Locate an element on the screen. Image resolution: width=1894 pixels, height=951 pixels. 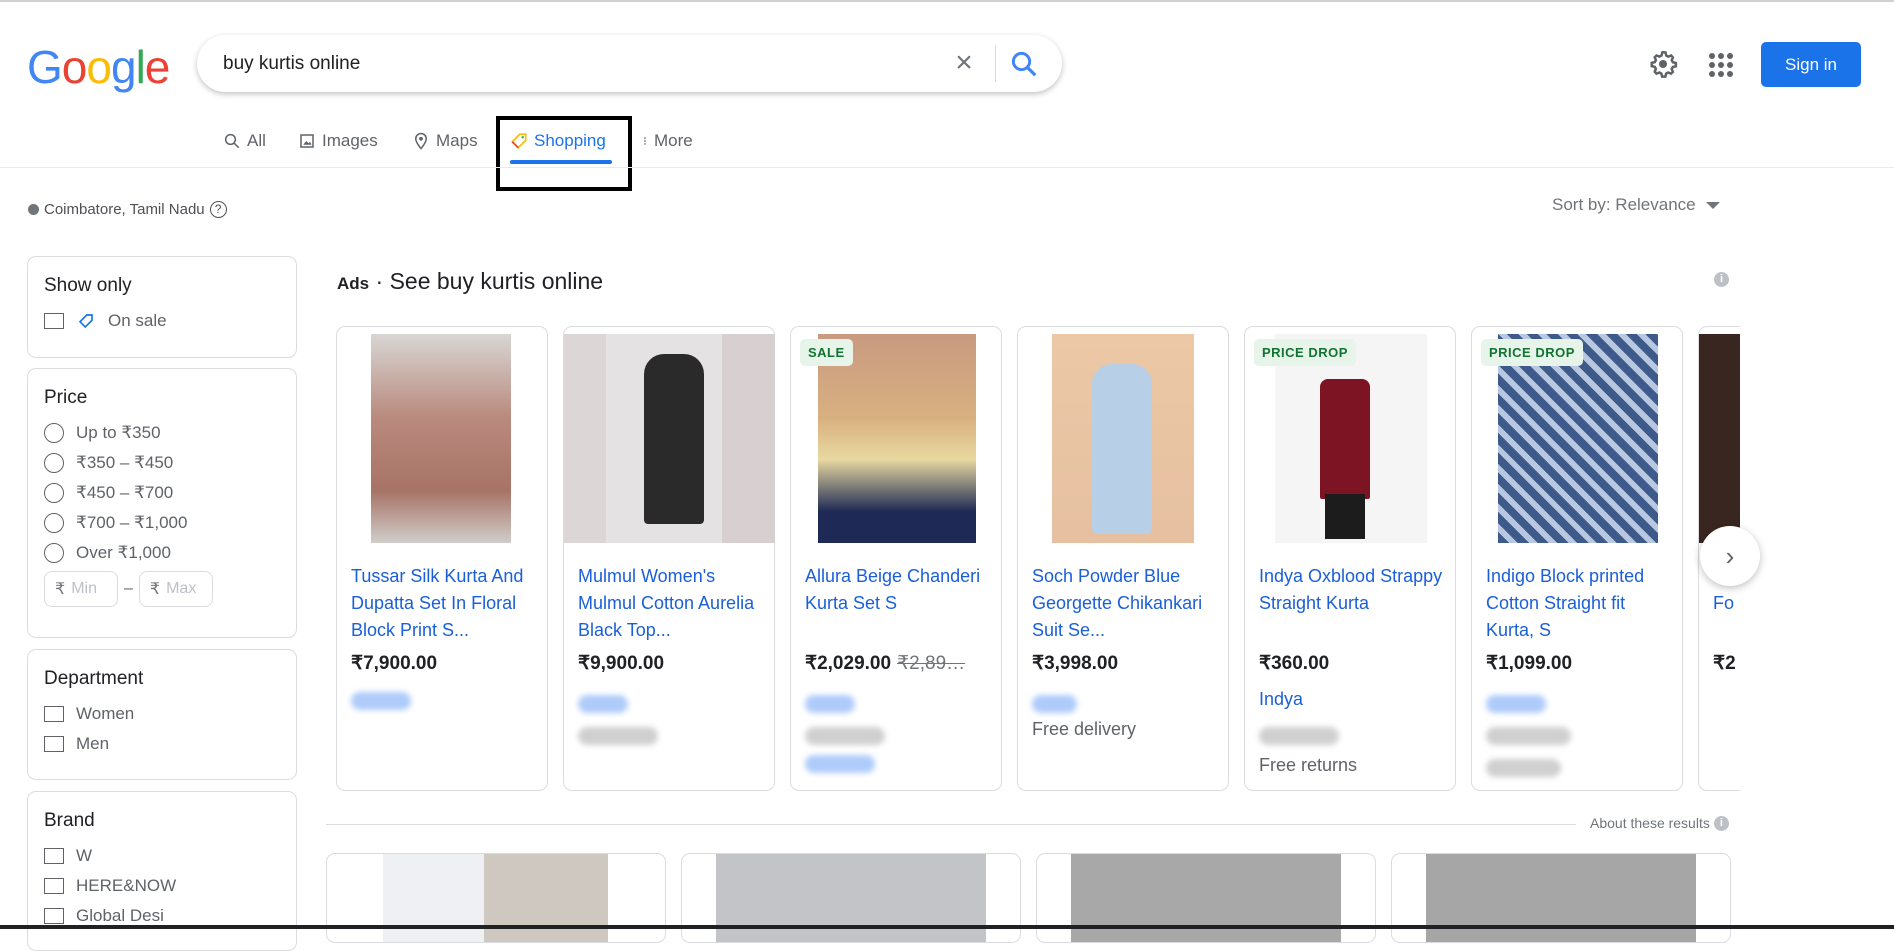
ads-label: Ads is located at coordinates (353, 283).